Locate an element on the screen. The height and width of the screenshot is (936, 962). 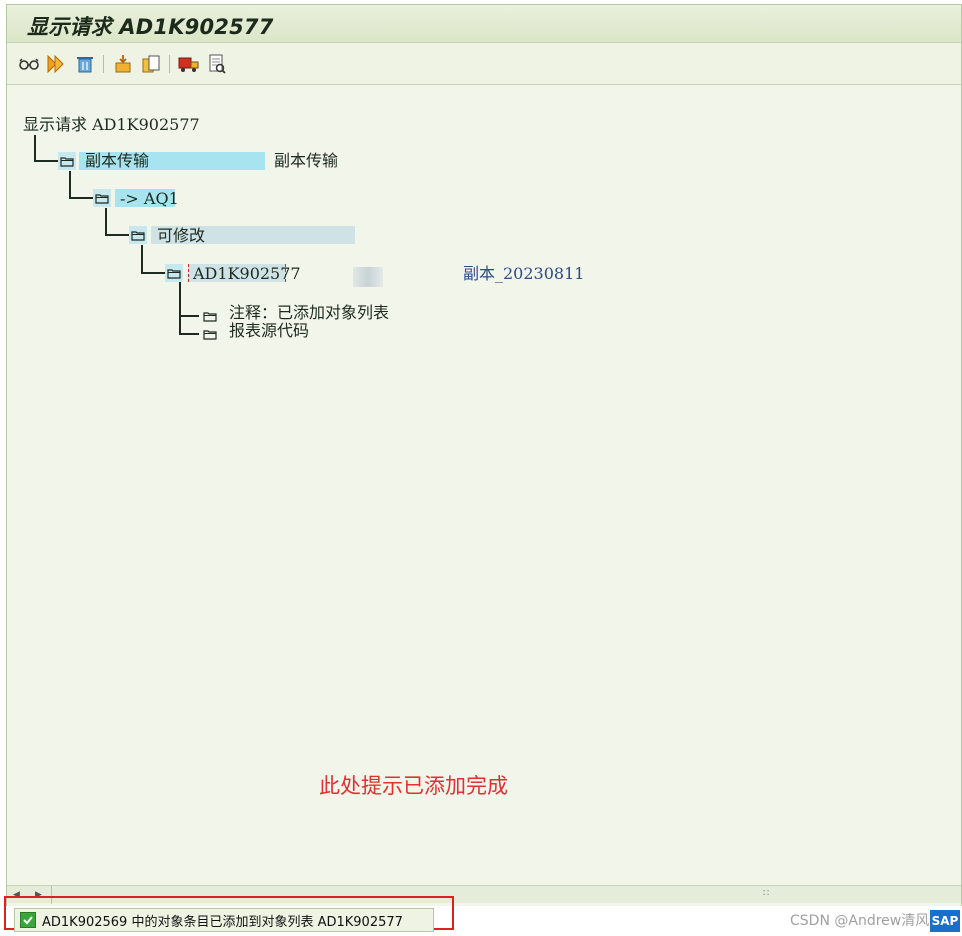
blurred-owner is located at coordinates (368, 277).